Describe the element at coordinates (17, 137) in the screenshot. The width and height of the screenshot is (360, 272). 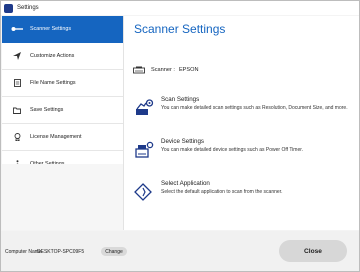
I see `license-icon` at that location.